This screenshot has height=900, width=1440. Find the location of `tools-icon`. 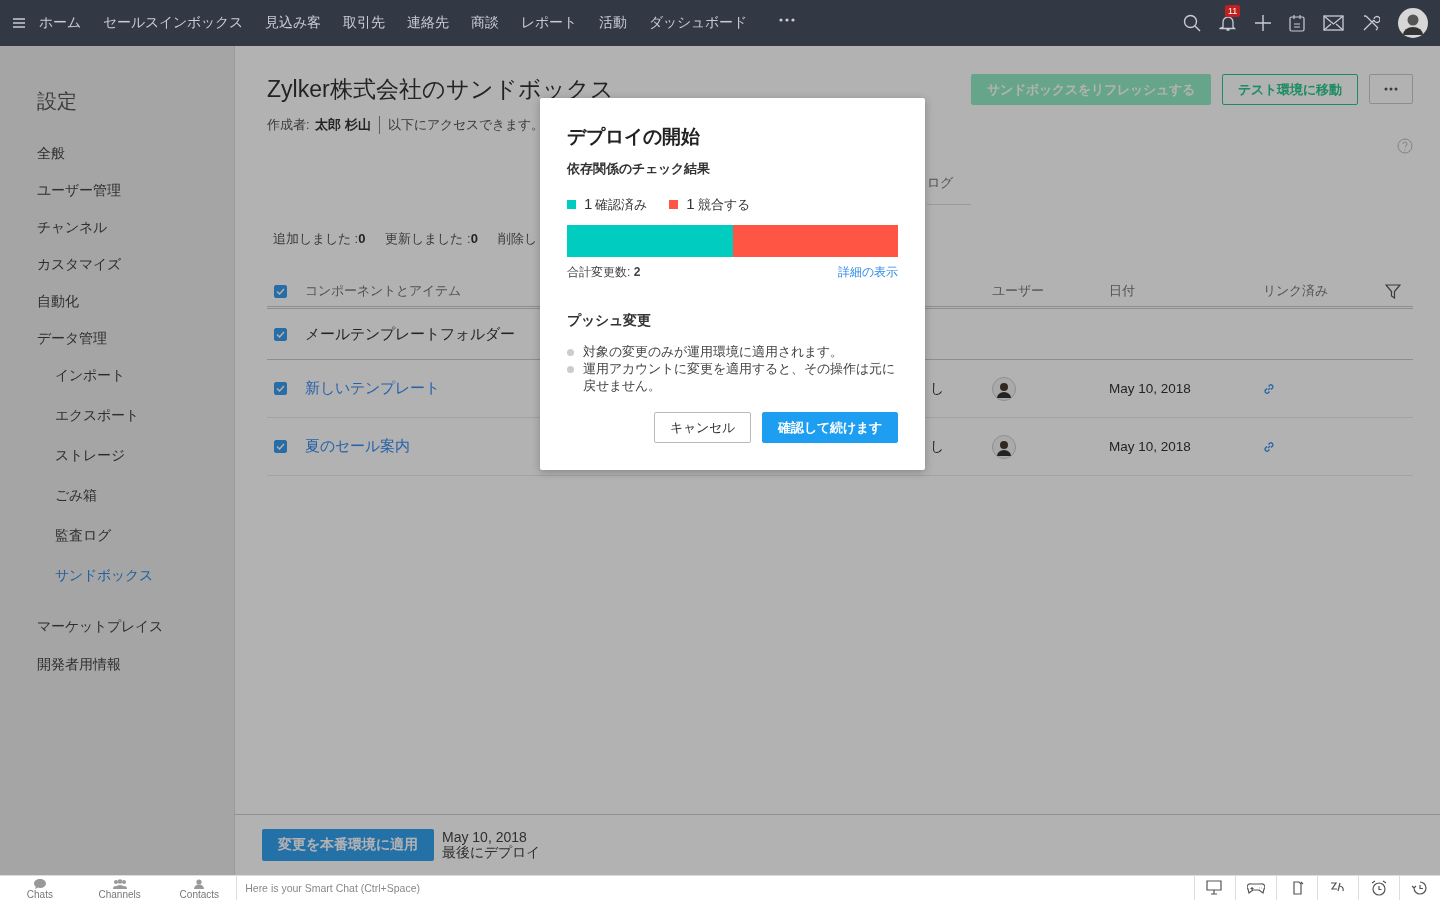

tools-icon is located at coordinates (1371, 23).